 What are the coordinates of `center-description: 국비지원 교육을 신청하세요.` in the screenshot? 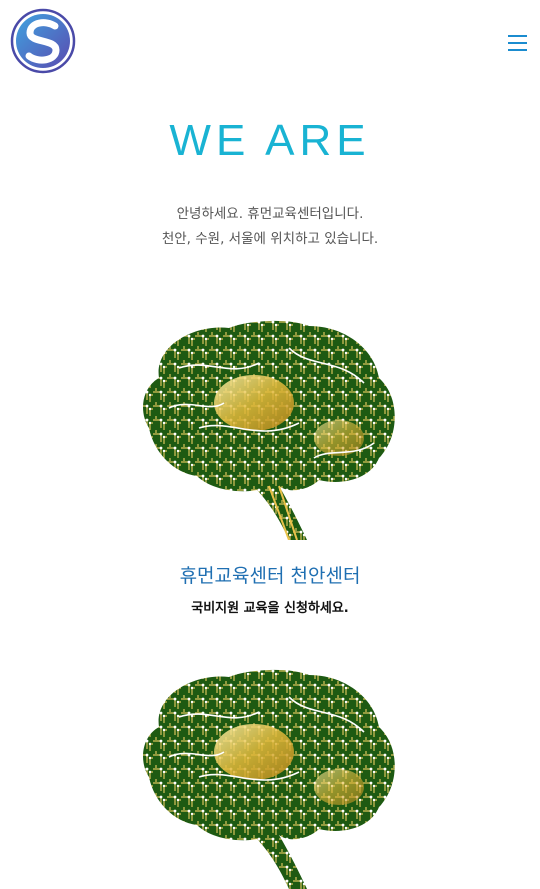 It's located at (270, 608).